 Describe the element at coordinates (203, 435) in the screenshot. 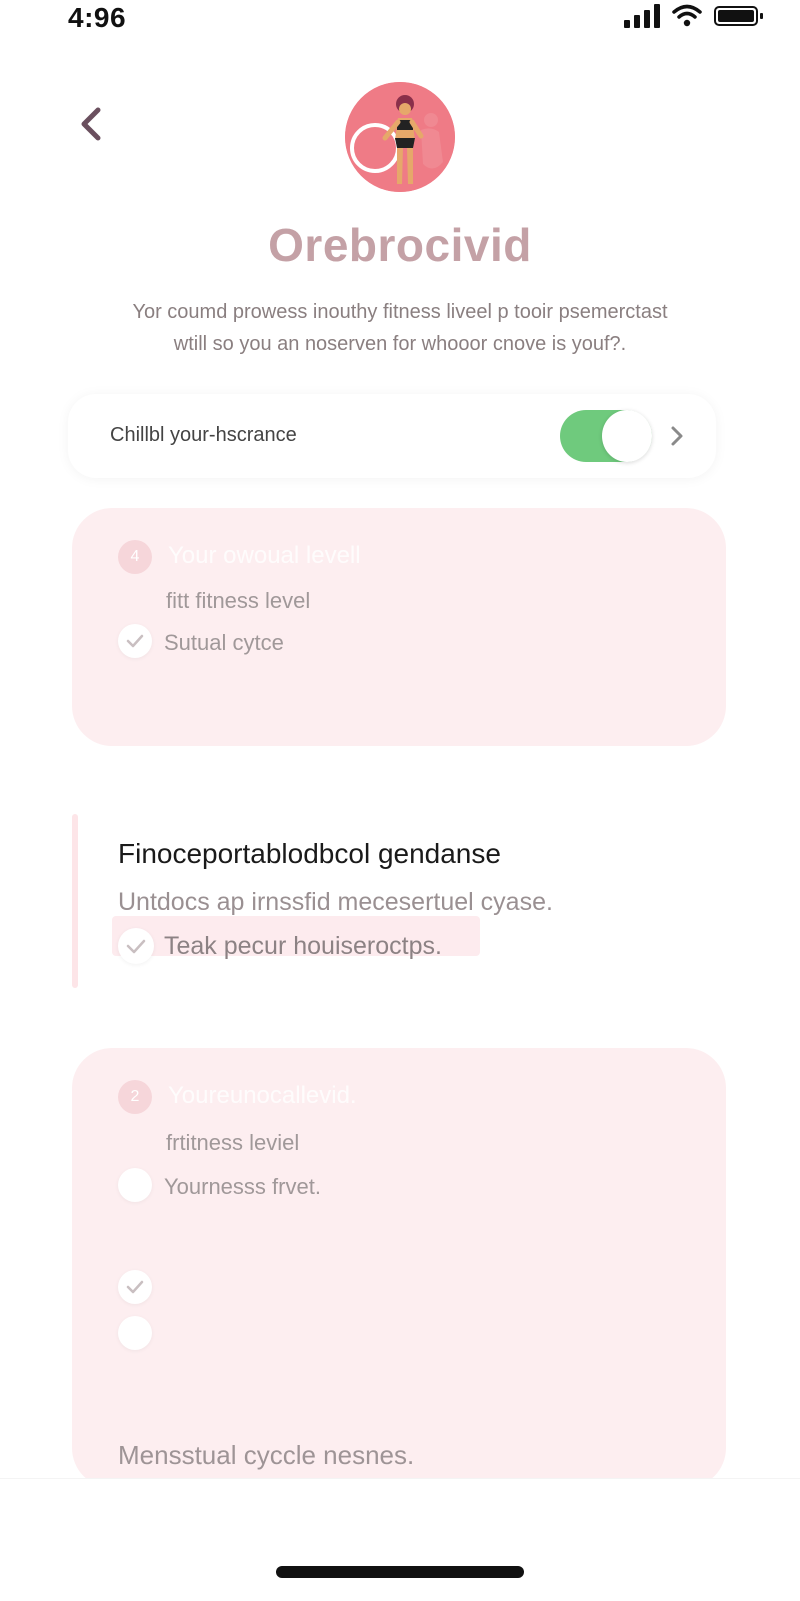

I see `toggle-label: Chillbl your-hscrance` at that location.